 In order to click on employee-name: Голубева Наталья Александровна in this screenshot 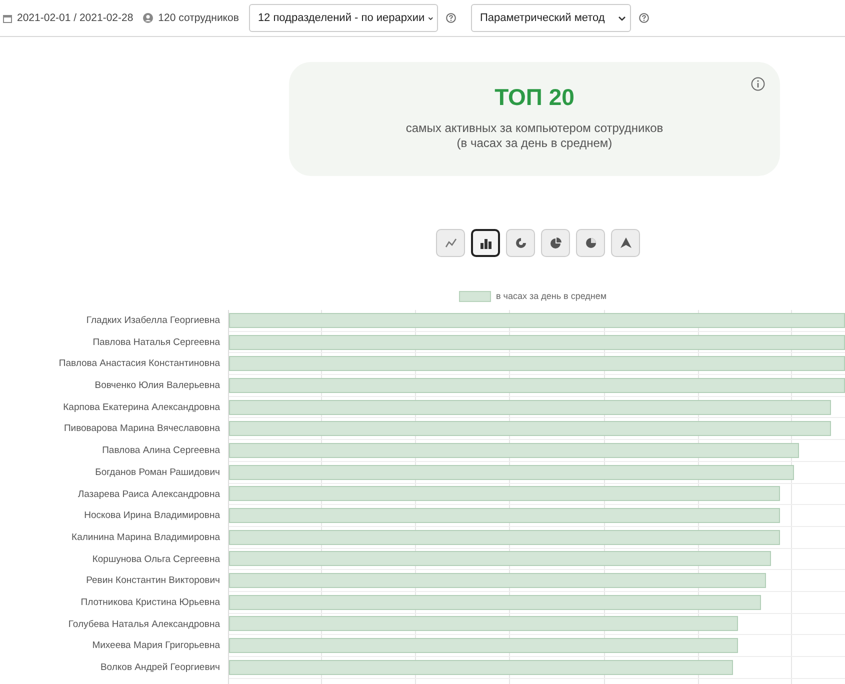, I will do `click(143, 625)`.